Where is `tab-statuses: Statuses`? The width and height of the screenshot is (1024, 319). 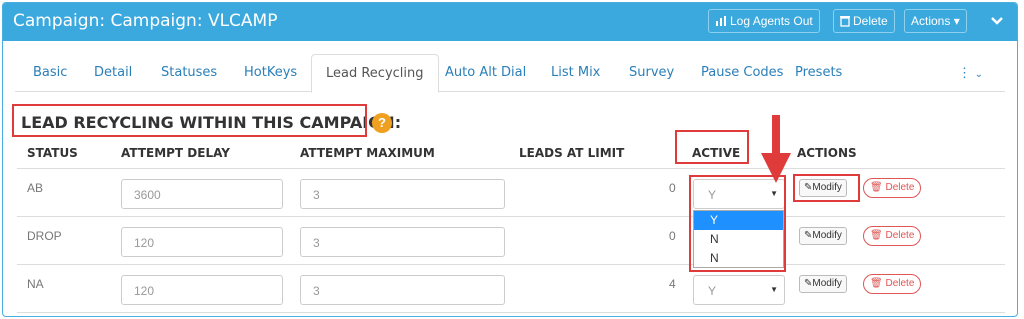 tab-statuses: Statuses is located at coordinates (189, 73).